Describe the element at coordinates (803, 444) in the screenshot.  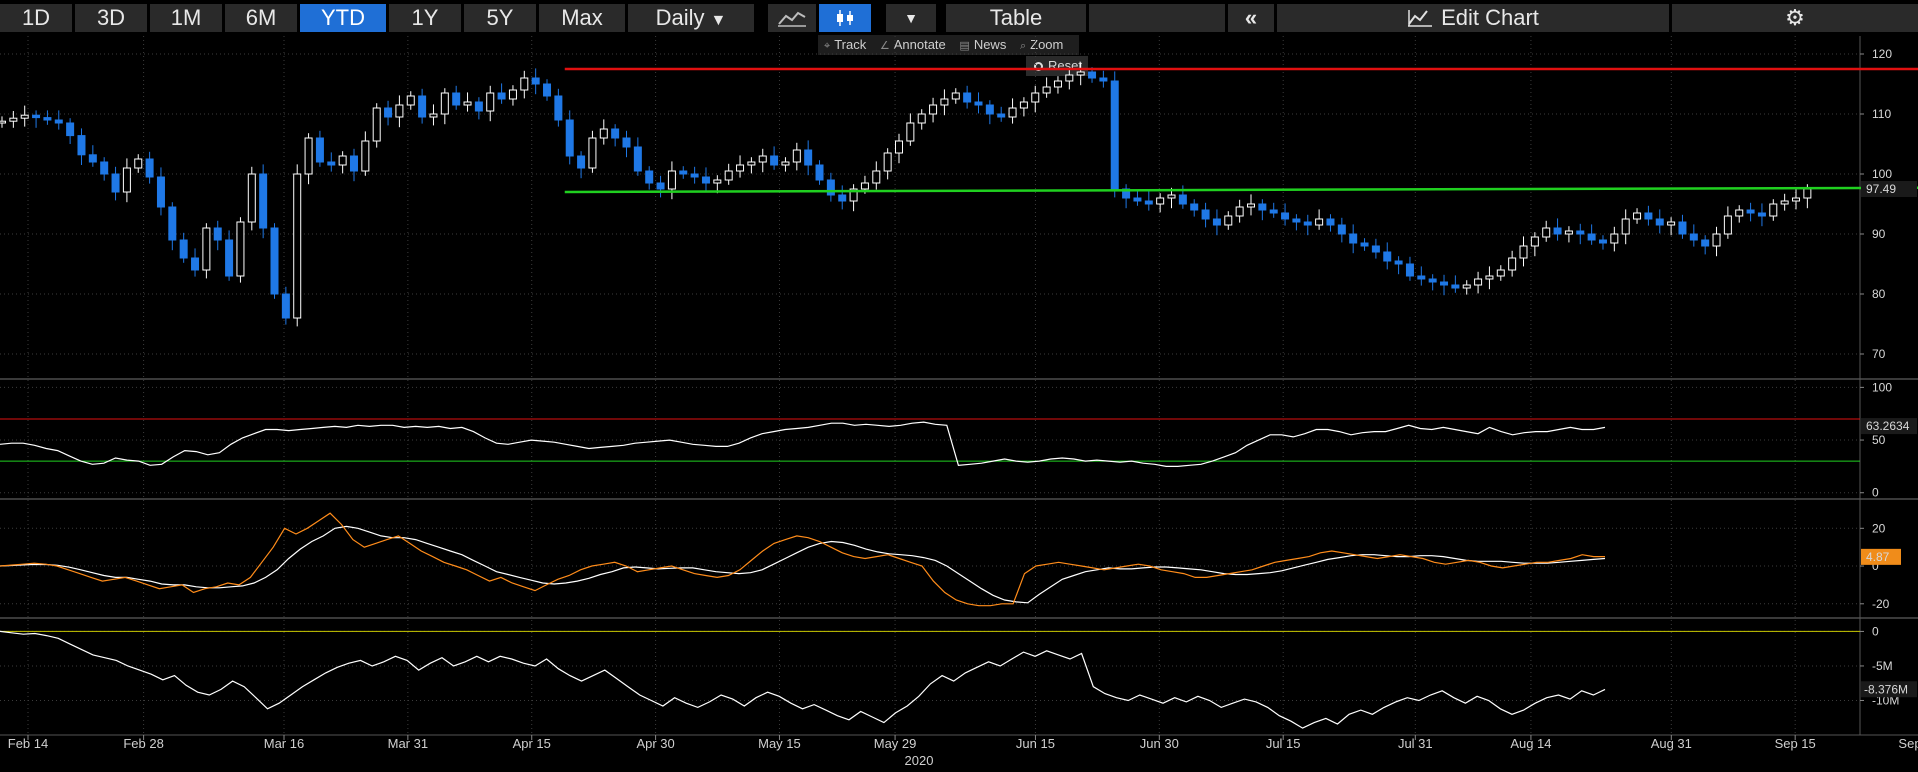
I see `rsi-line` at that location.